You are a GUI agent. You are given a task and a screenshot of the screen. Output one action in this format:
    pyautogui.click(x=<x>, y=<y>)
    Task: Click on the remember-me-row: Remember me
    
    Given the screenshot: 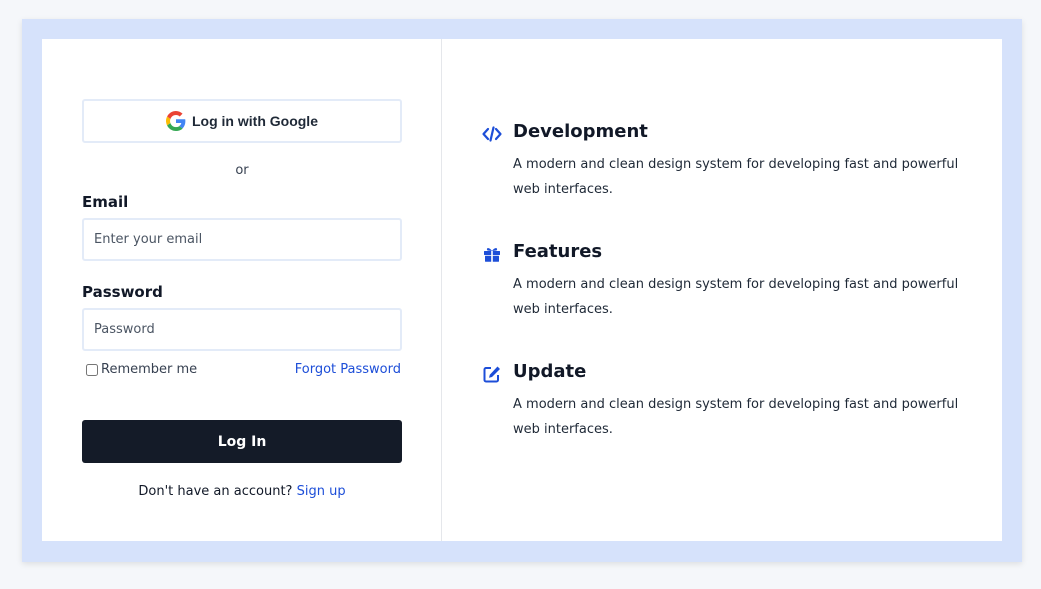 What is the action you would take?
    pyautogui.click(x=141, y=369)
    